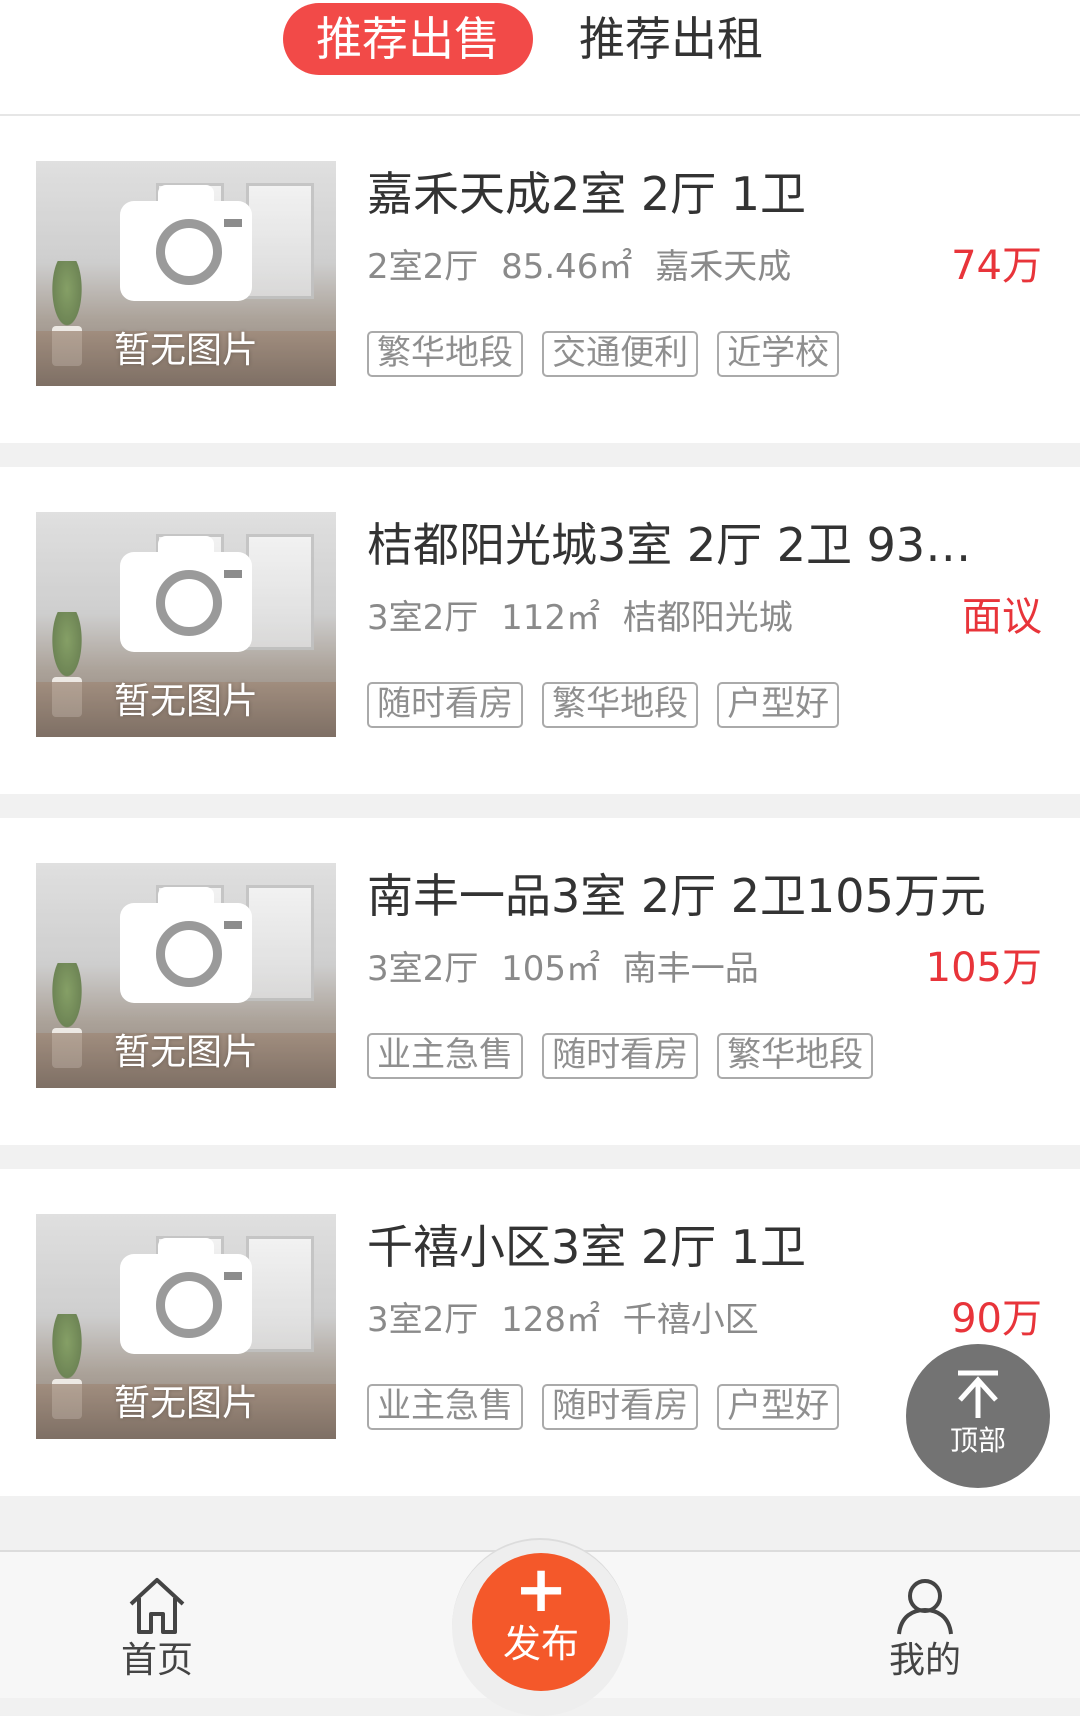  I want to click on listing-meta: 2室2厅 85.46㎡ 嘉禾天成, so click(585, 267).